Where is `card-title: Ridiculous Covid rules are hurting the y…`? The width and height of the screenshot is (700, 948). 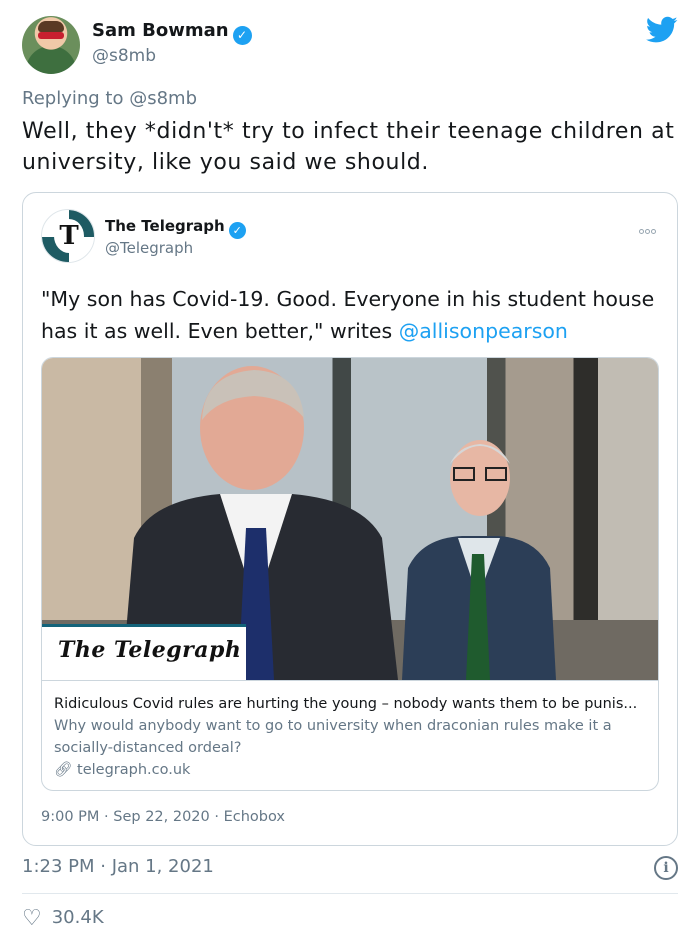 card-title: Ridiculous Covid rules are hurting the y… is located at coordinates (346, 704).